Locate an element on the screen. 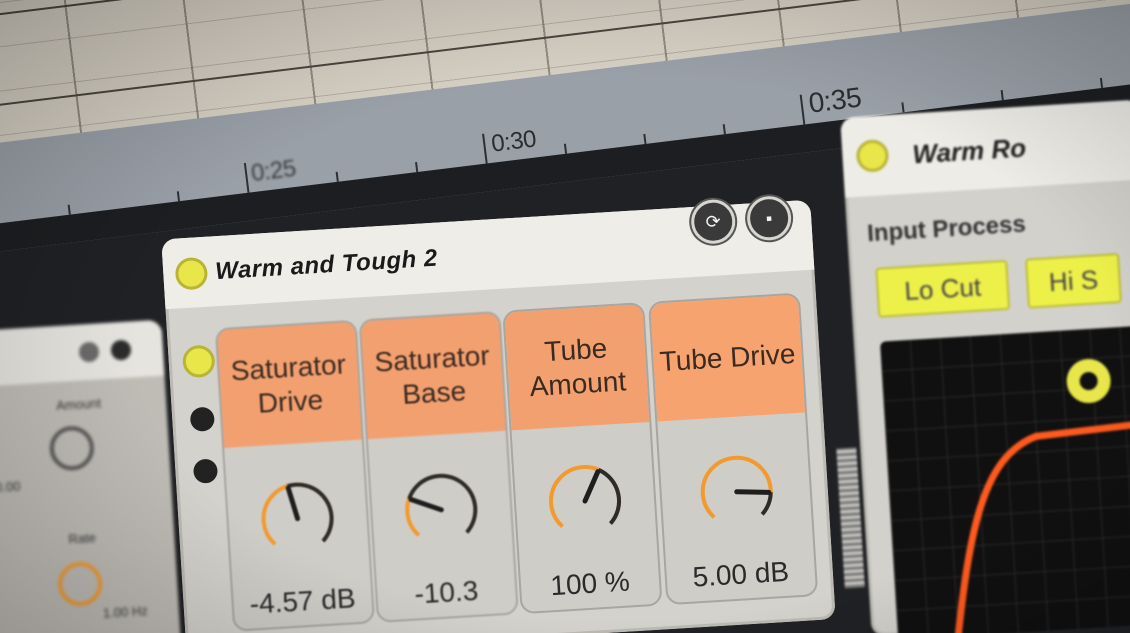 This screenshot has height=633, width=1130. macro-saturator-drive: Saturator Drive -4.57 dB is located at coordinates (295, 475).